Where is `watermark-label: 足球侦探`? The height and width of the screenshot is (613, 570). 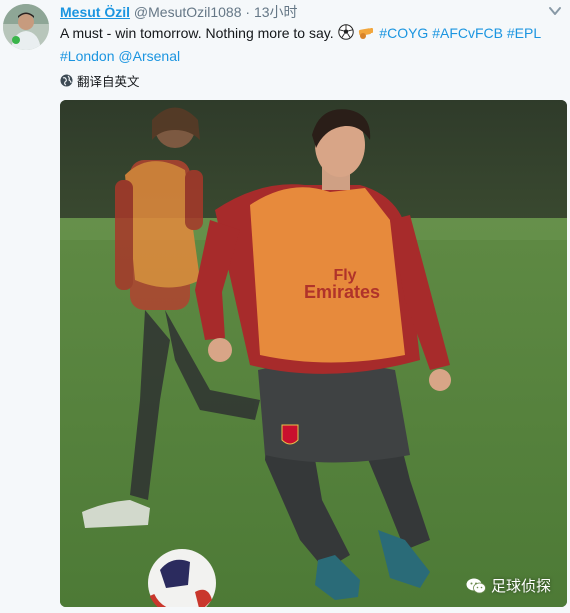
watermark-label: 足球侦探 is located at coordinates (521, 586).